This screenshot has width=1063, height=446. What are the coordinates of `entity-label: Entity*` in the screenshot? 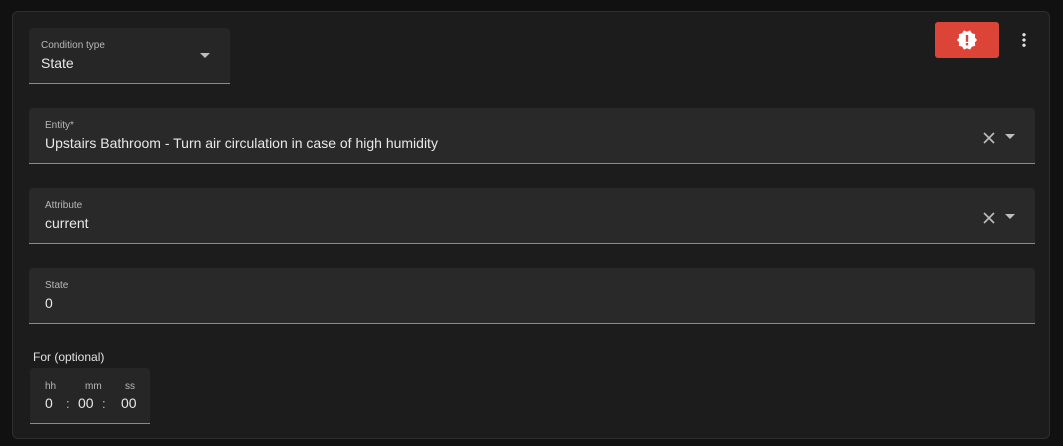 It's located at (59, 125).